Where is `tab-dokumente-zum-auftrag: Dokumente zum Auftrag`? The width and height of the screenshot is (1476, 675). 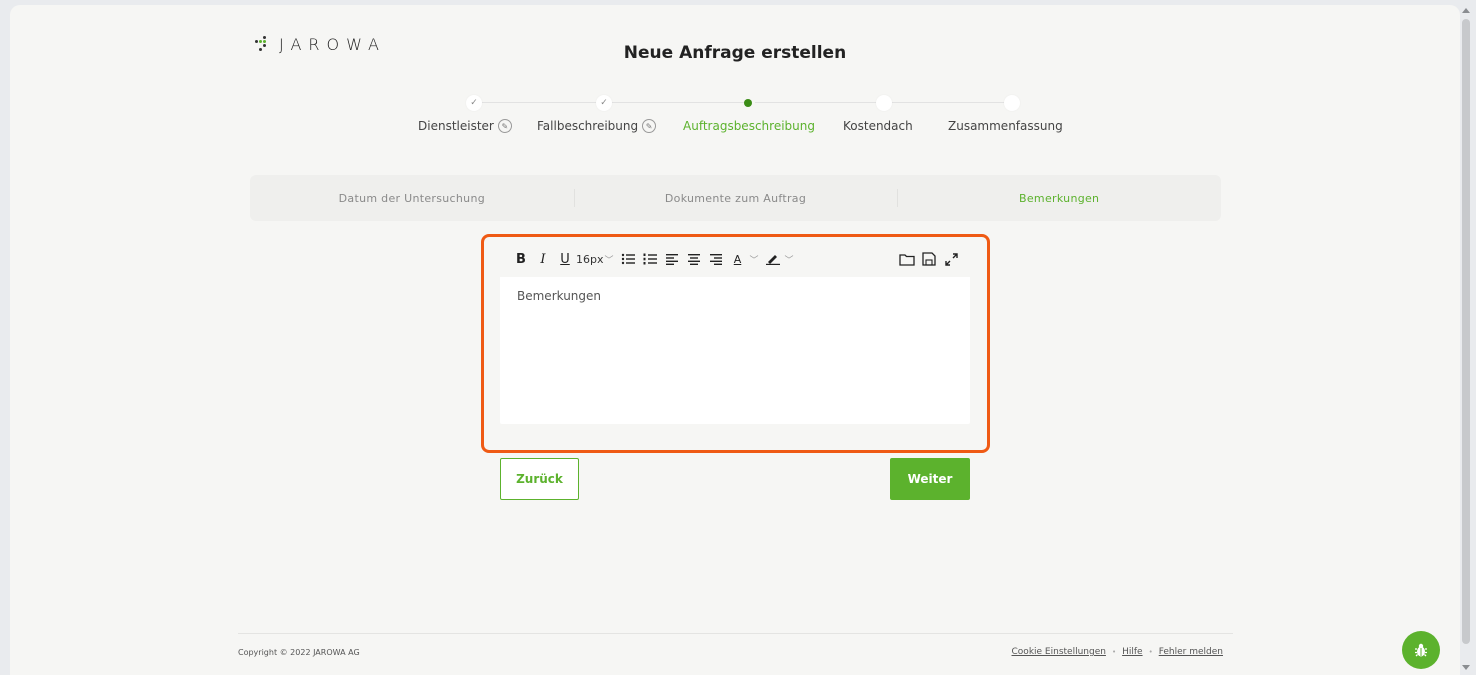 tab-dokumente-zum-auftrag: Dokumente zum Auftrag is located at coordinates (735, 198).